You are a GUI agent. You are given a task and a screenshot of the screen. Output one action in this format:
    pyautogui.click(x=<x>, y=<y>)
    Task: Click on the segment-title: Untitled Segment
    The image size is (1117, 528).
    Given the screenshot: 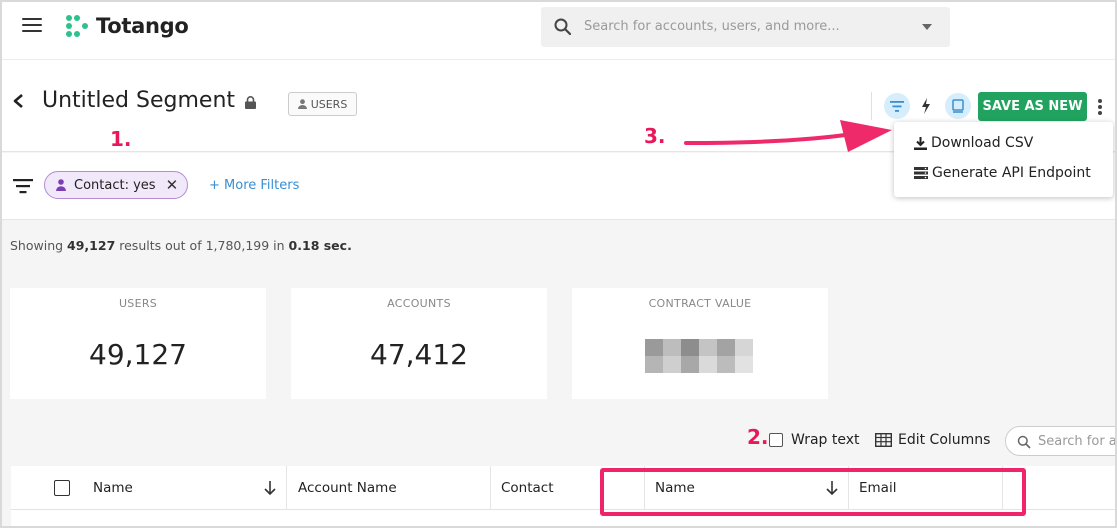 What is the action you would take?
    pyautogui.click(x=138, y=100)
    